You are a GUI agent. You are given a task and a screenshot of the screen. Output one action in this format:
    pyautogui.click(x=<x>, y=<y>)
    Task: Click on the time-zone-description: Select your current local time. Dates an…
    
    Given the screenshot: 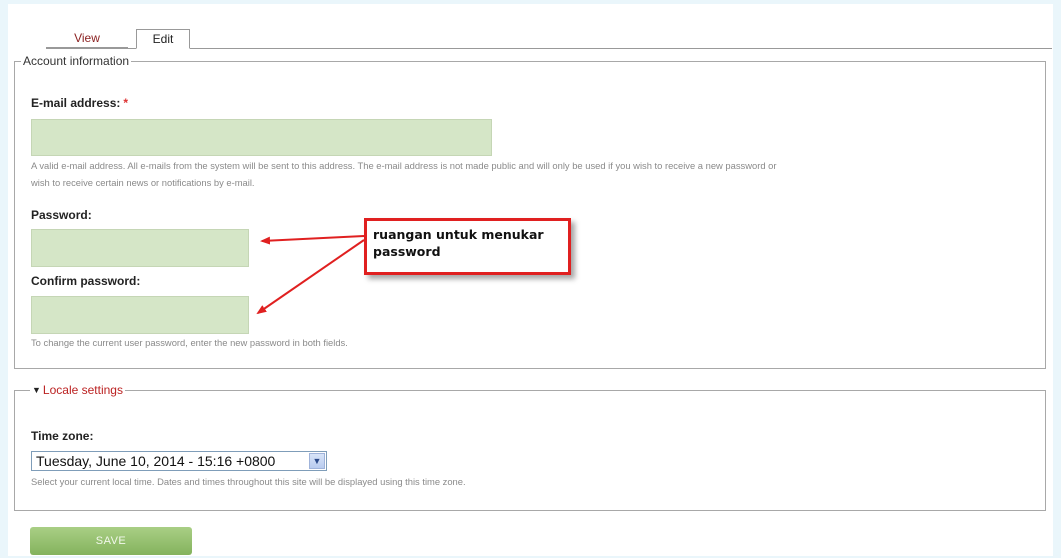 What is the action you would take?
    pyautogui.click(x=248, y=481)
    